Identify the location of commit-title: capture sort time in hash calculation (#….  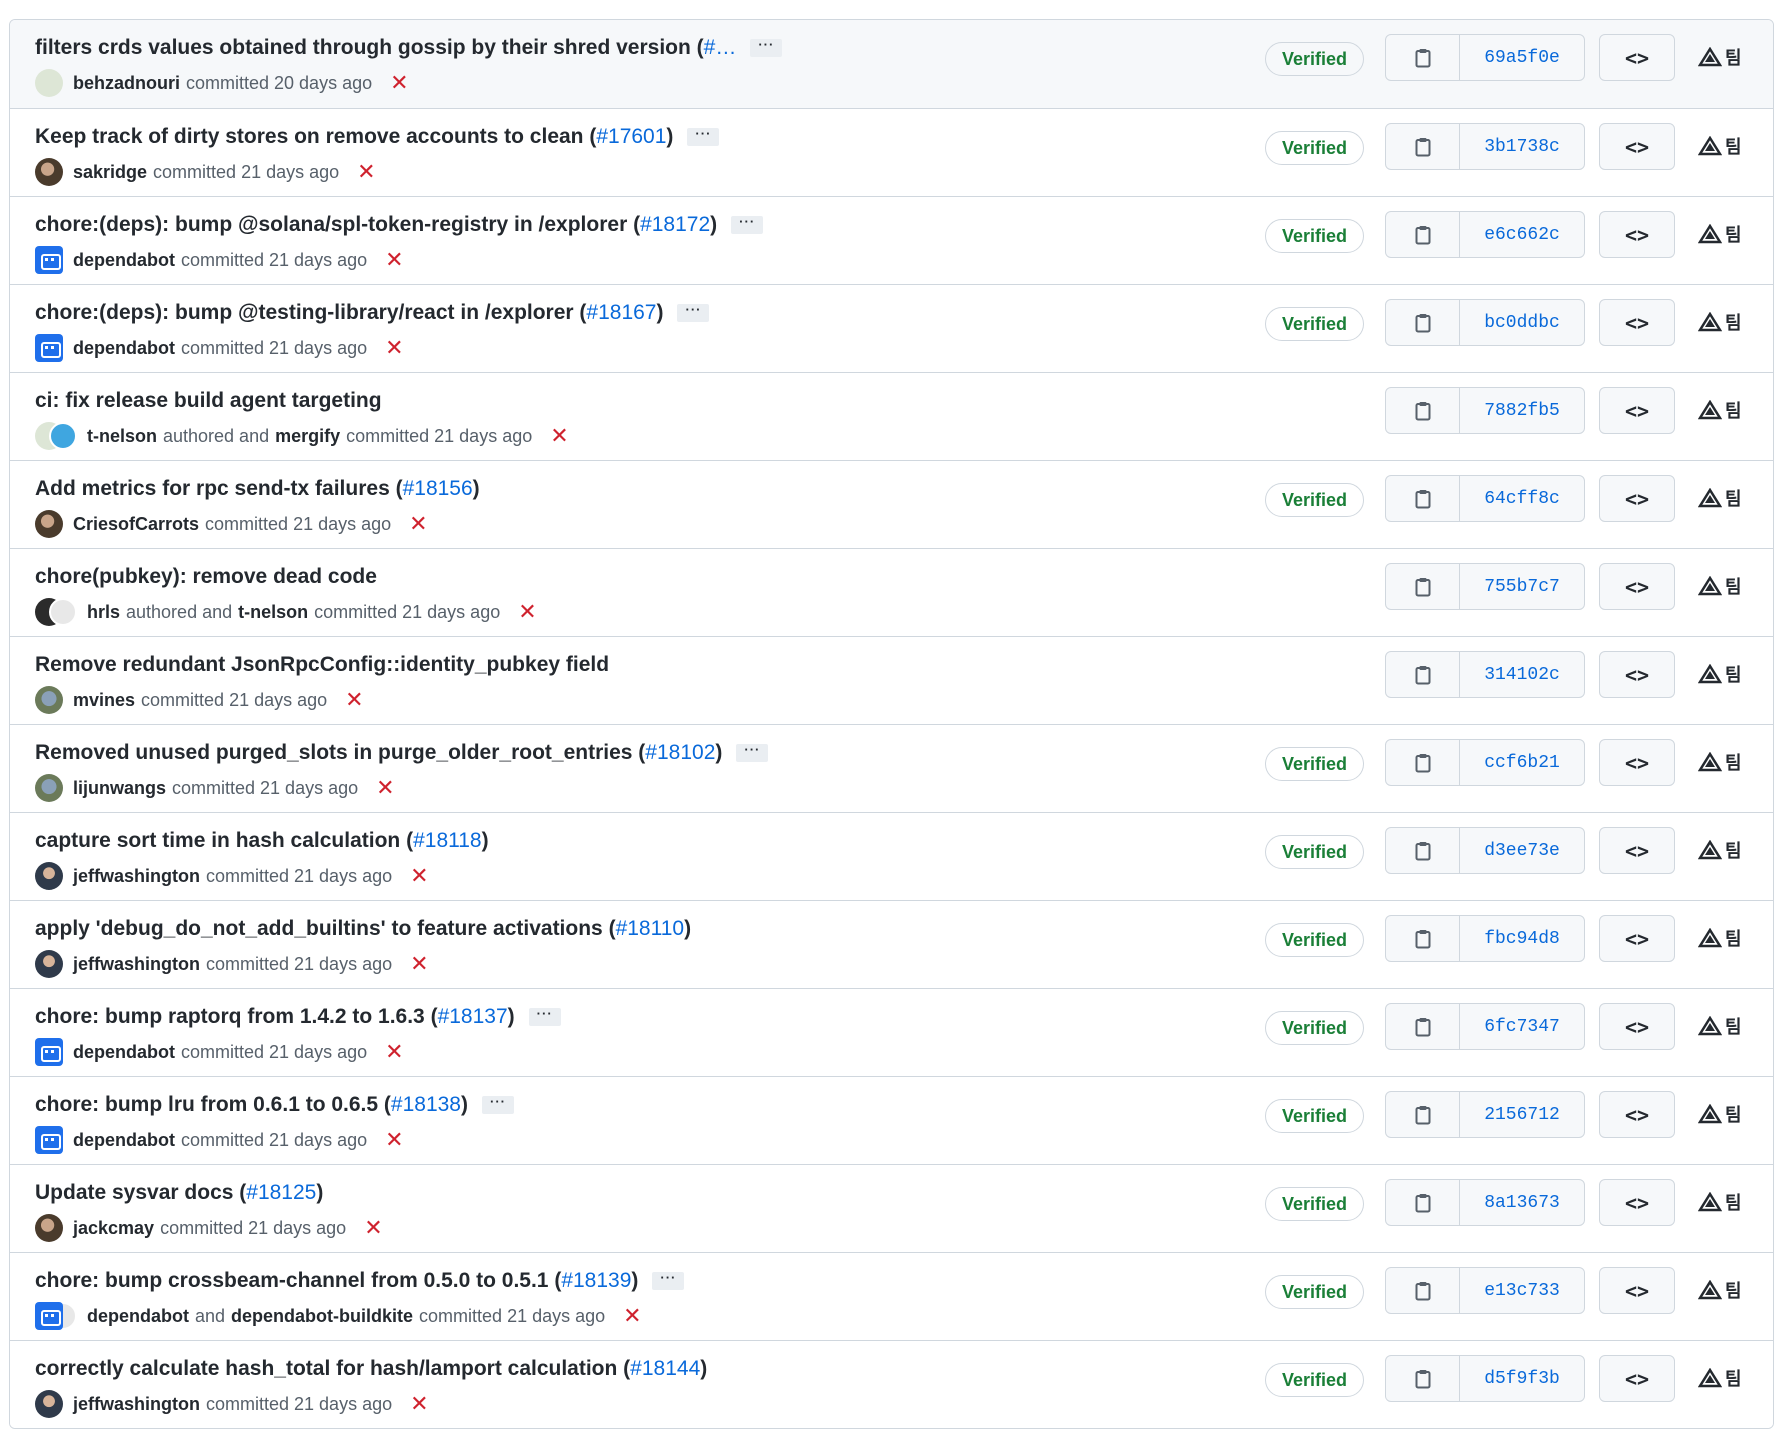
(262, 841).